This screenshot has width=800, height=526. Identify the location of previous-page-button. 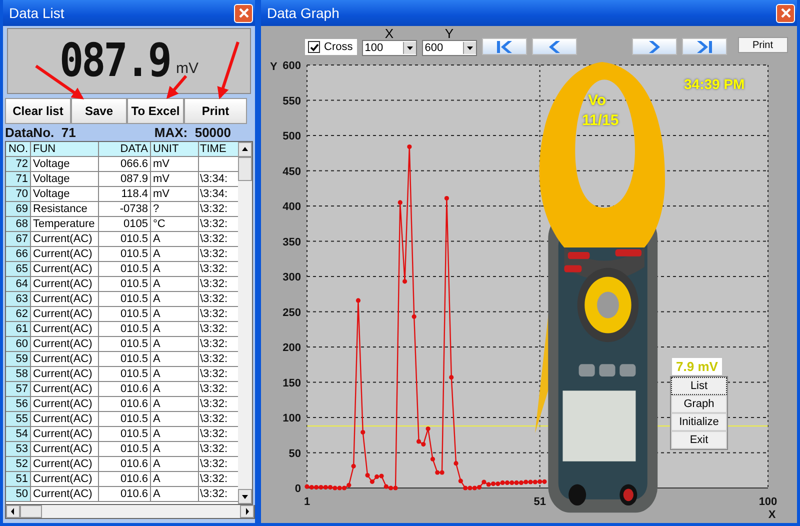
(554, 46).